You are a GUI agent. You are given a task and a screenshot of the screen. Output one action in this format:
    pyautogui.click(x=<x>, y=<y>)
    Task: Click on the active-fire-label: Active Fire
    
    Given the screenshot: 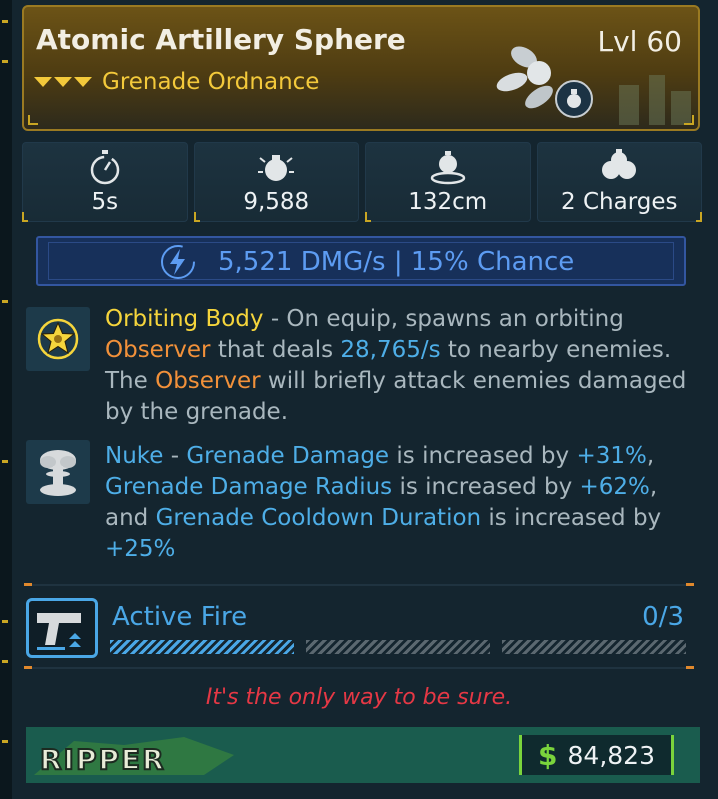 What is the action you would take?
    pyautogui.click(x=180, y=617)
    